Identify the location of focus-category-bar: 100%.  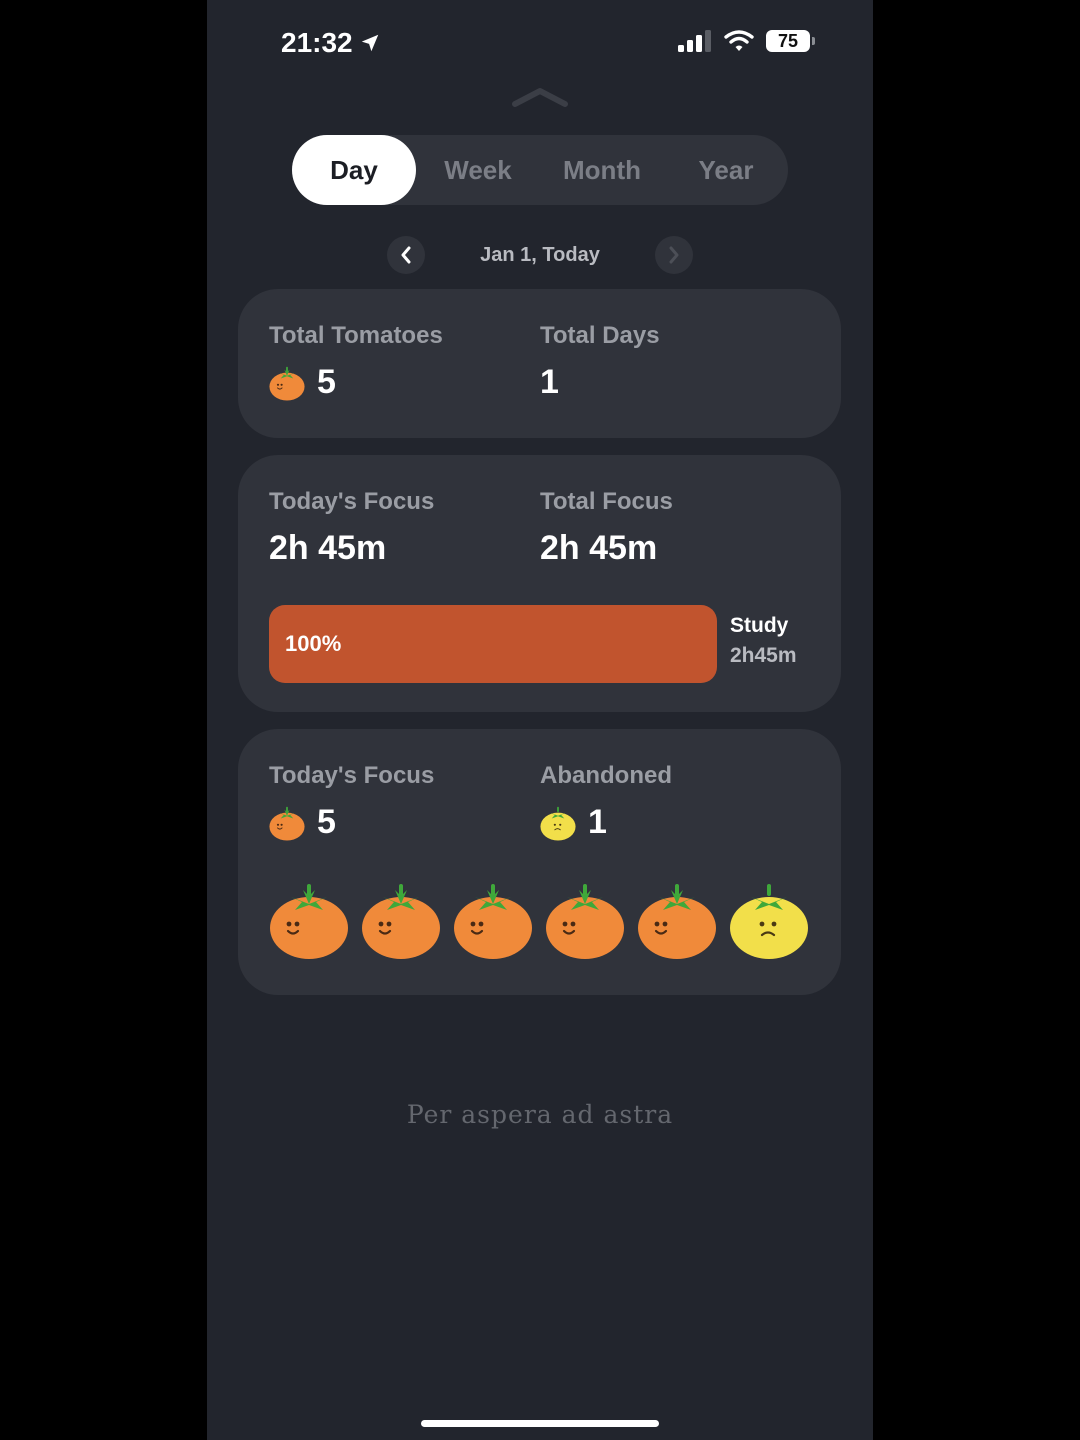
(493, 644).